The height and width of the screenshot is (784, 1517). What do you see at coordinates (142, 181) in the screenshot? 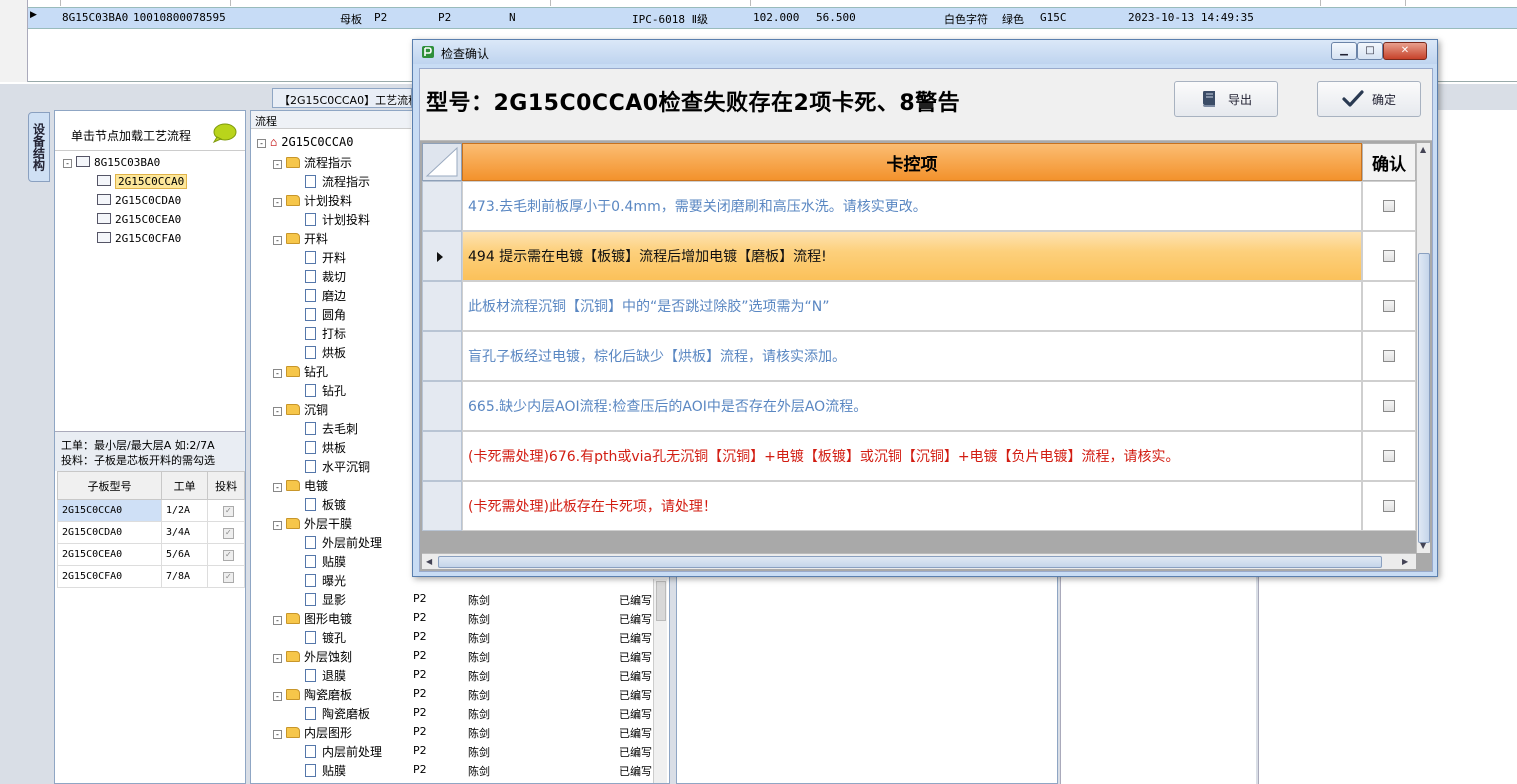
I see `tree-node: 2G15C0CCA0` at bounding box center [142, 181].